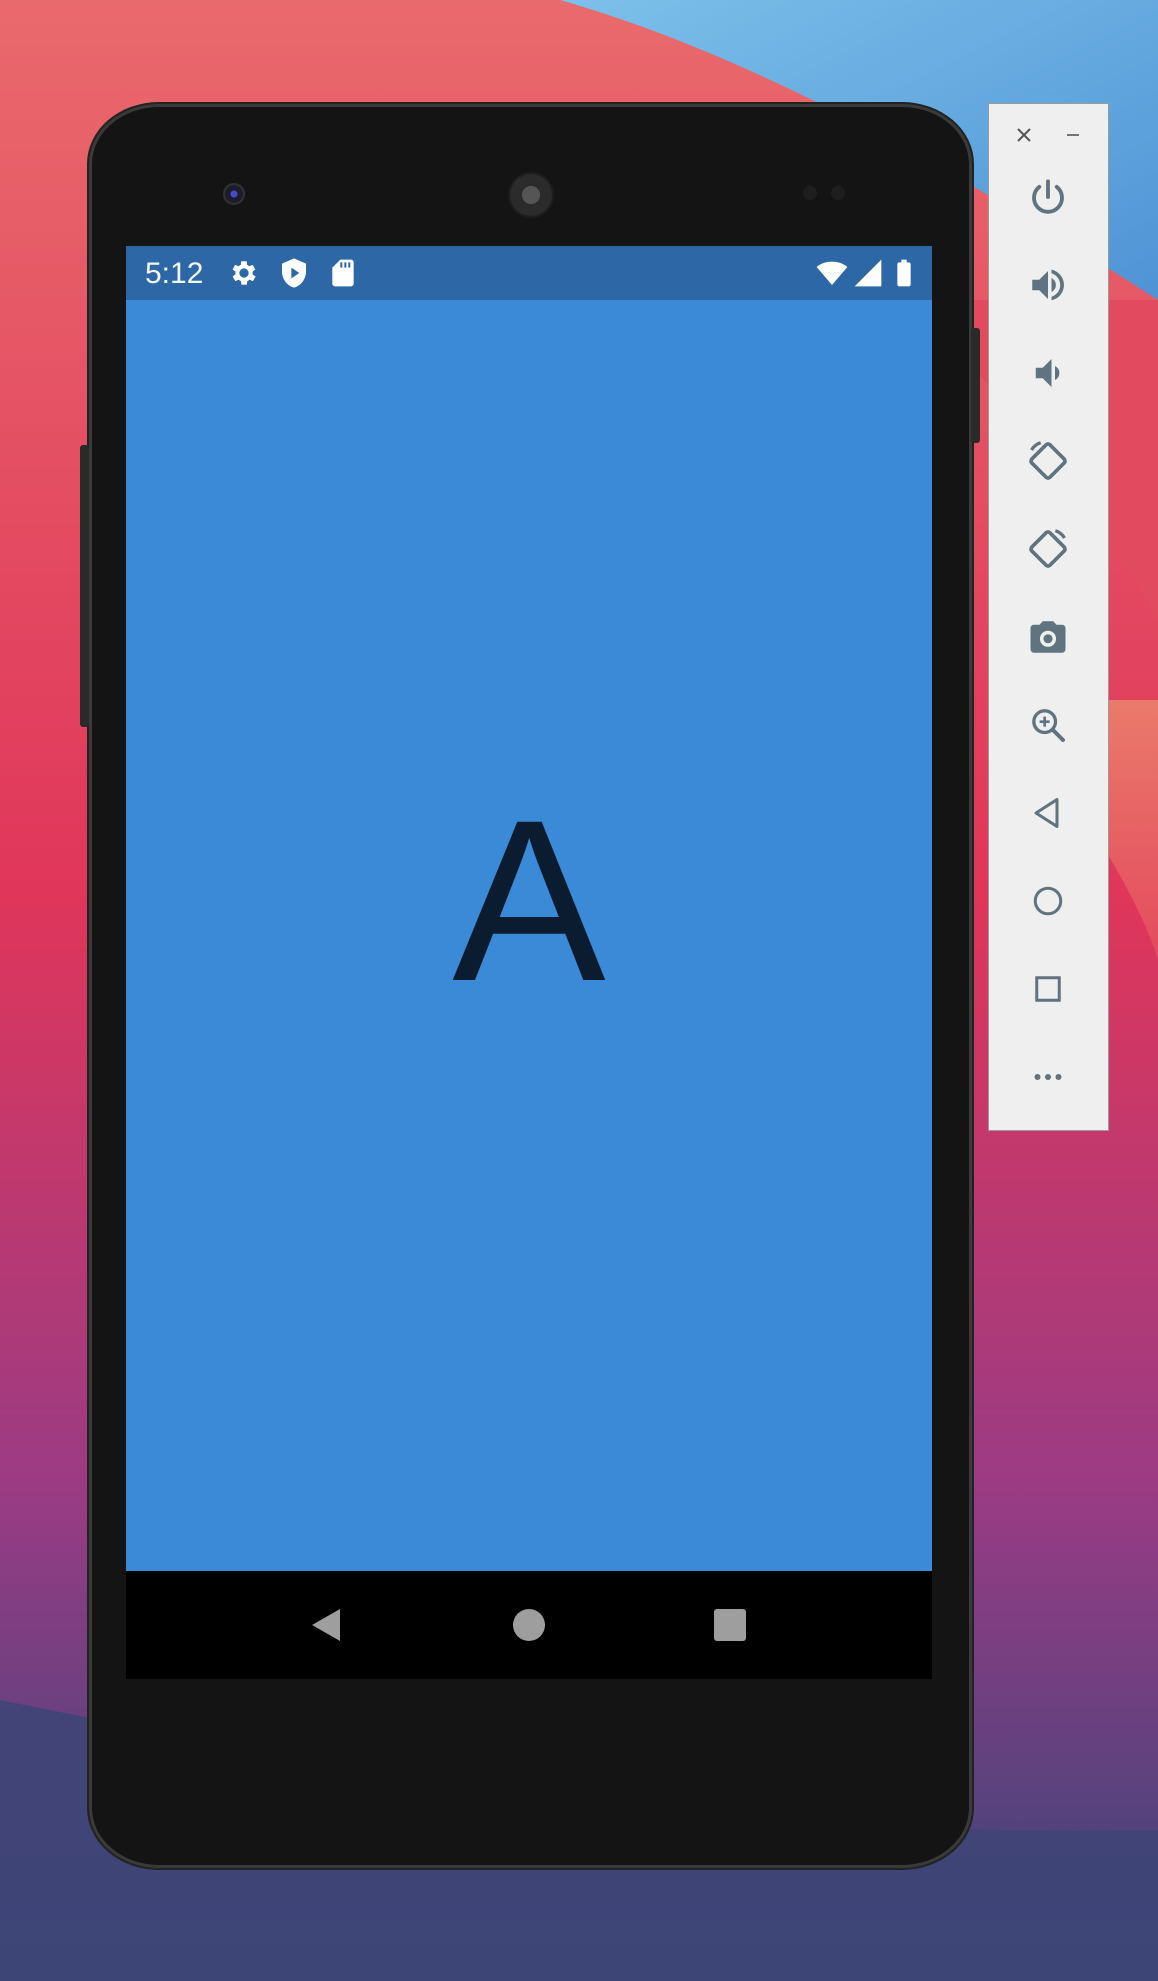  I want to click on proximity-sensor, so click(810, 193).